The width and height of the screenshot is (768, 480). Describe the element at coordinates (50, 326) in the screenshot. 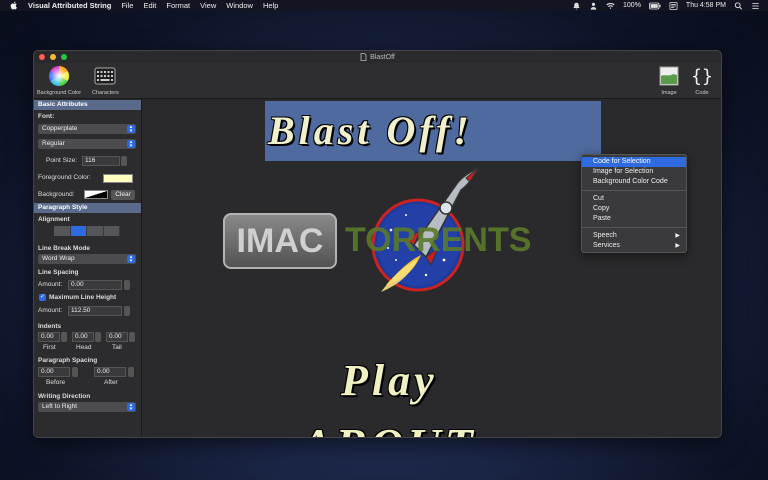

I see `indents-label: Indents` at that location.